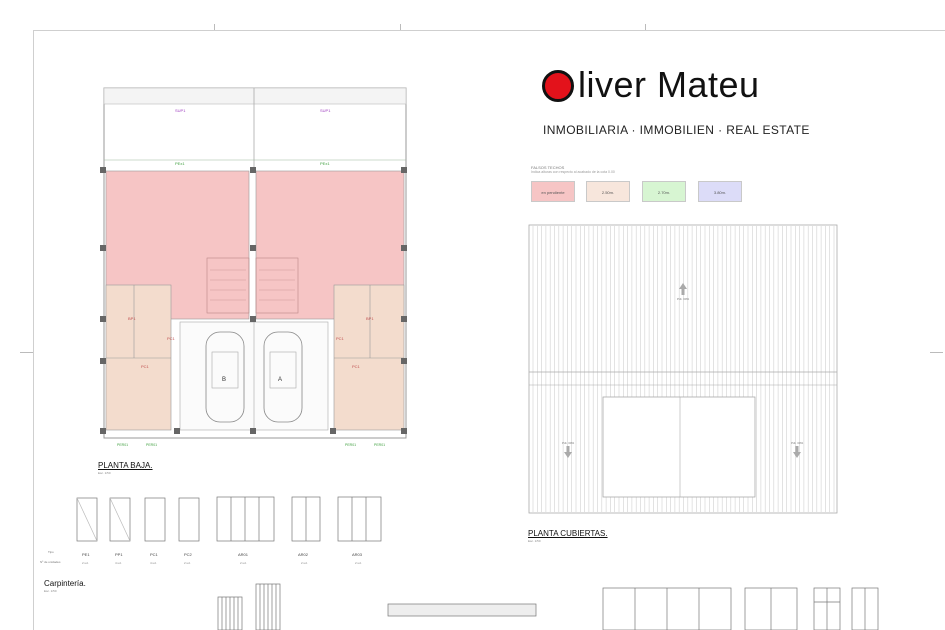 This screenshot has height=630, width=945. What do you see at coordinates (188, 554) in the screenshot?
I see `carpentry-code-pc2: PC2` at bounding box center [188, 554].